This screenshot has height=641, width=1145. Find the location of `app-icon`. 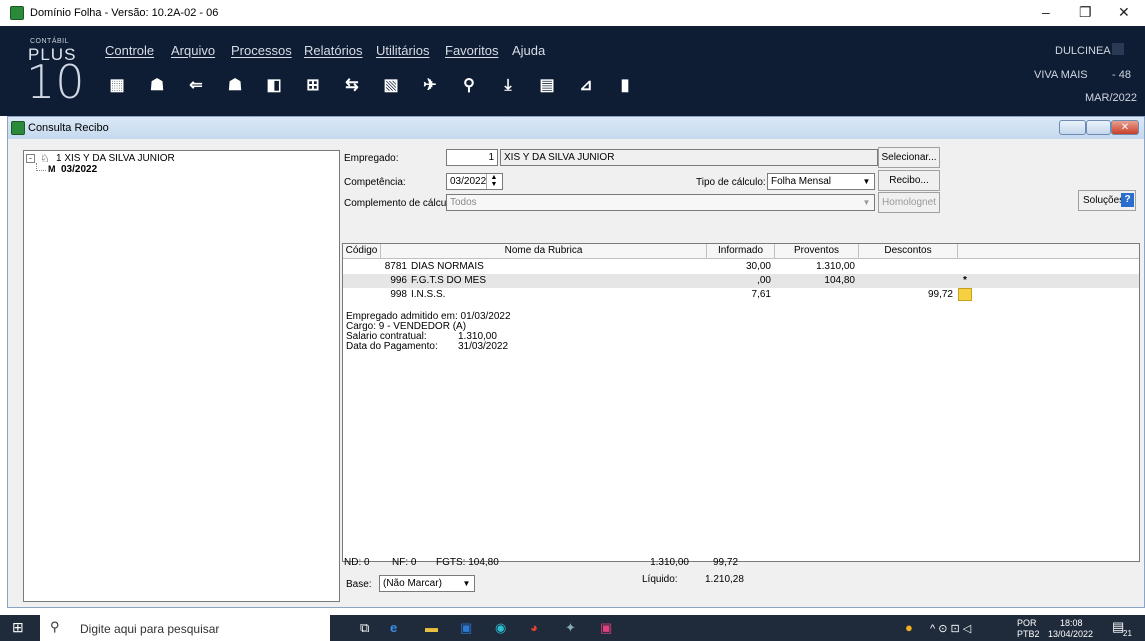

app-icon is located at coordinates (17, 13).